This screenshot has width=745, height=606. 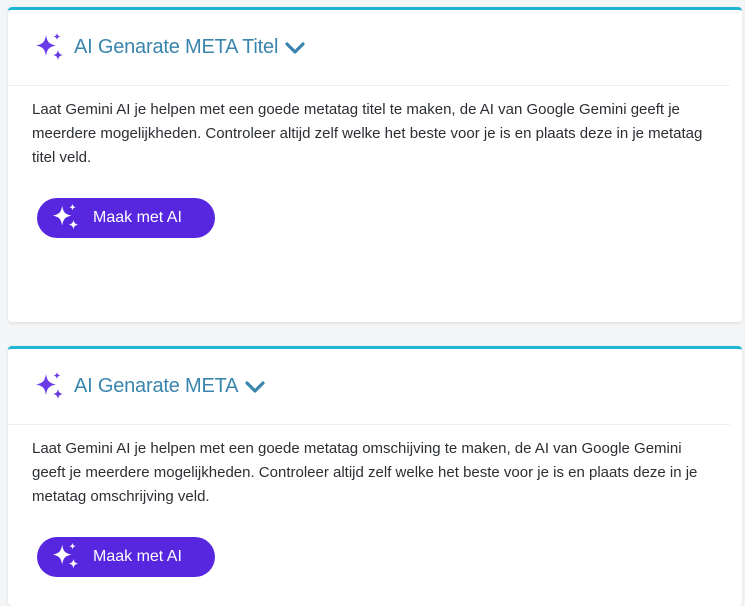 I want to click on card-header: AI Genarate META, so click(x=369, y=387).